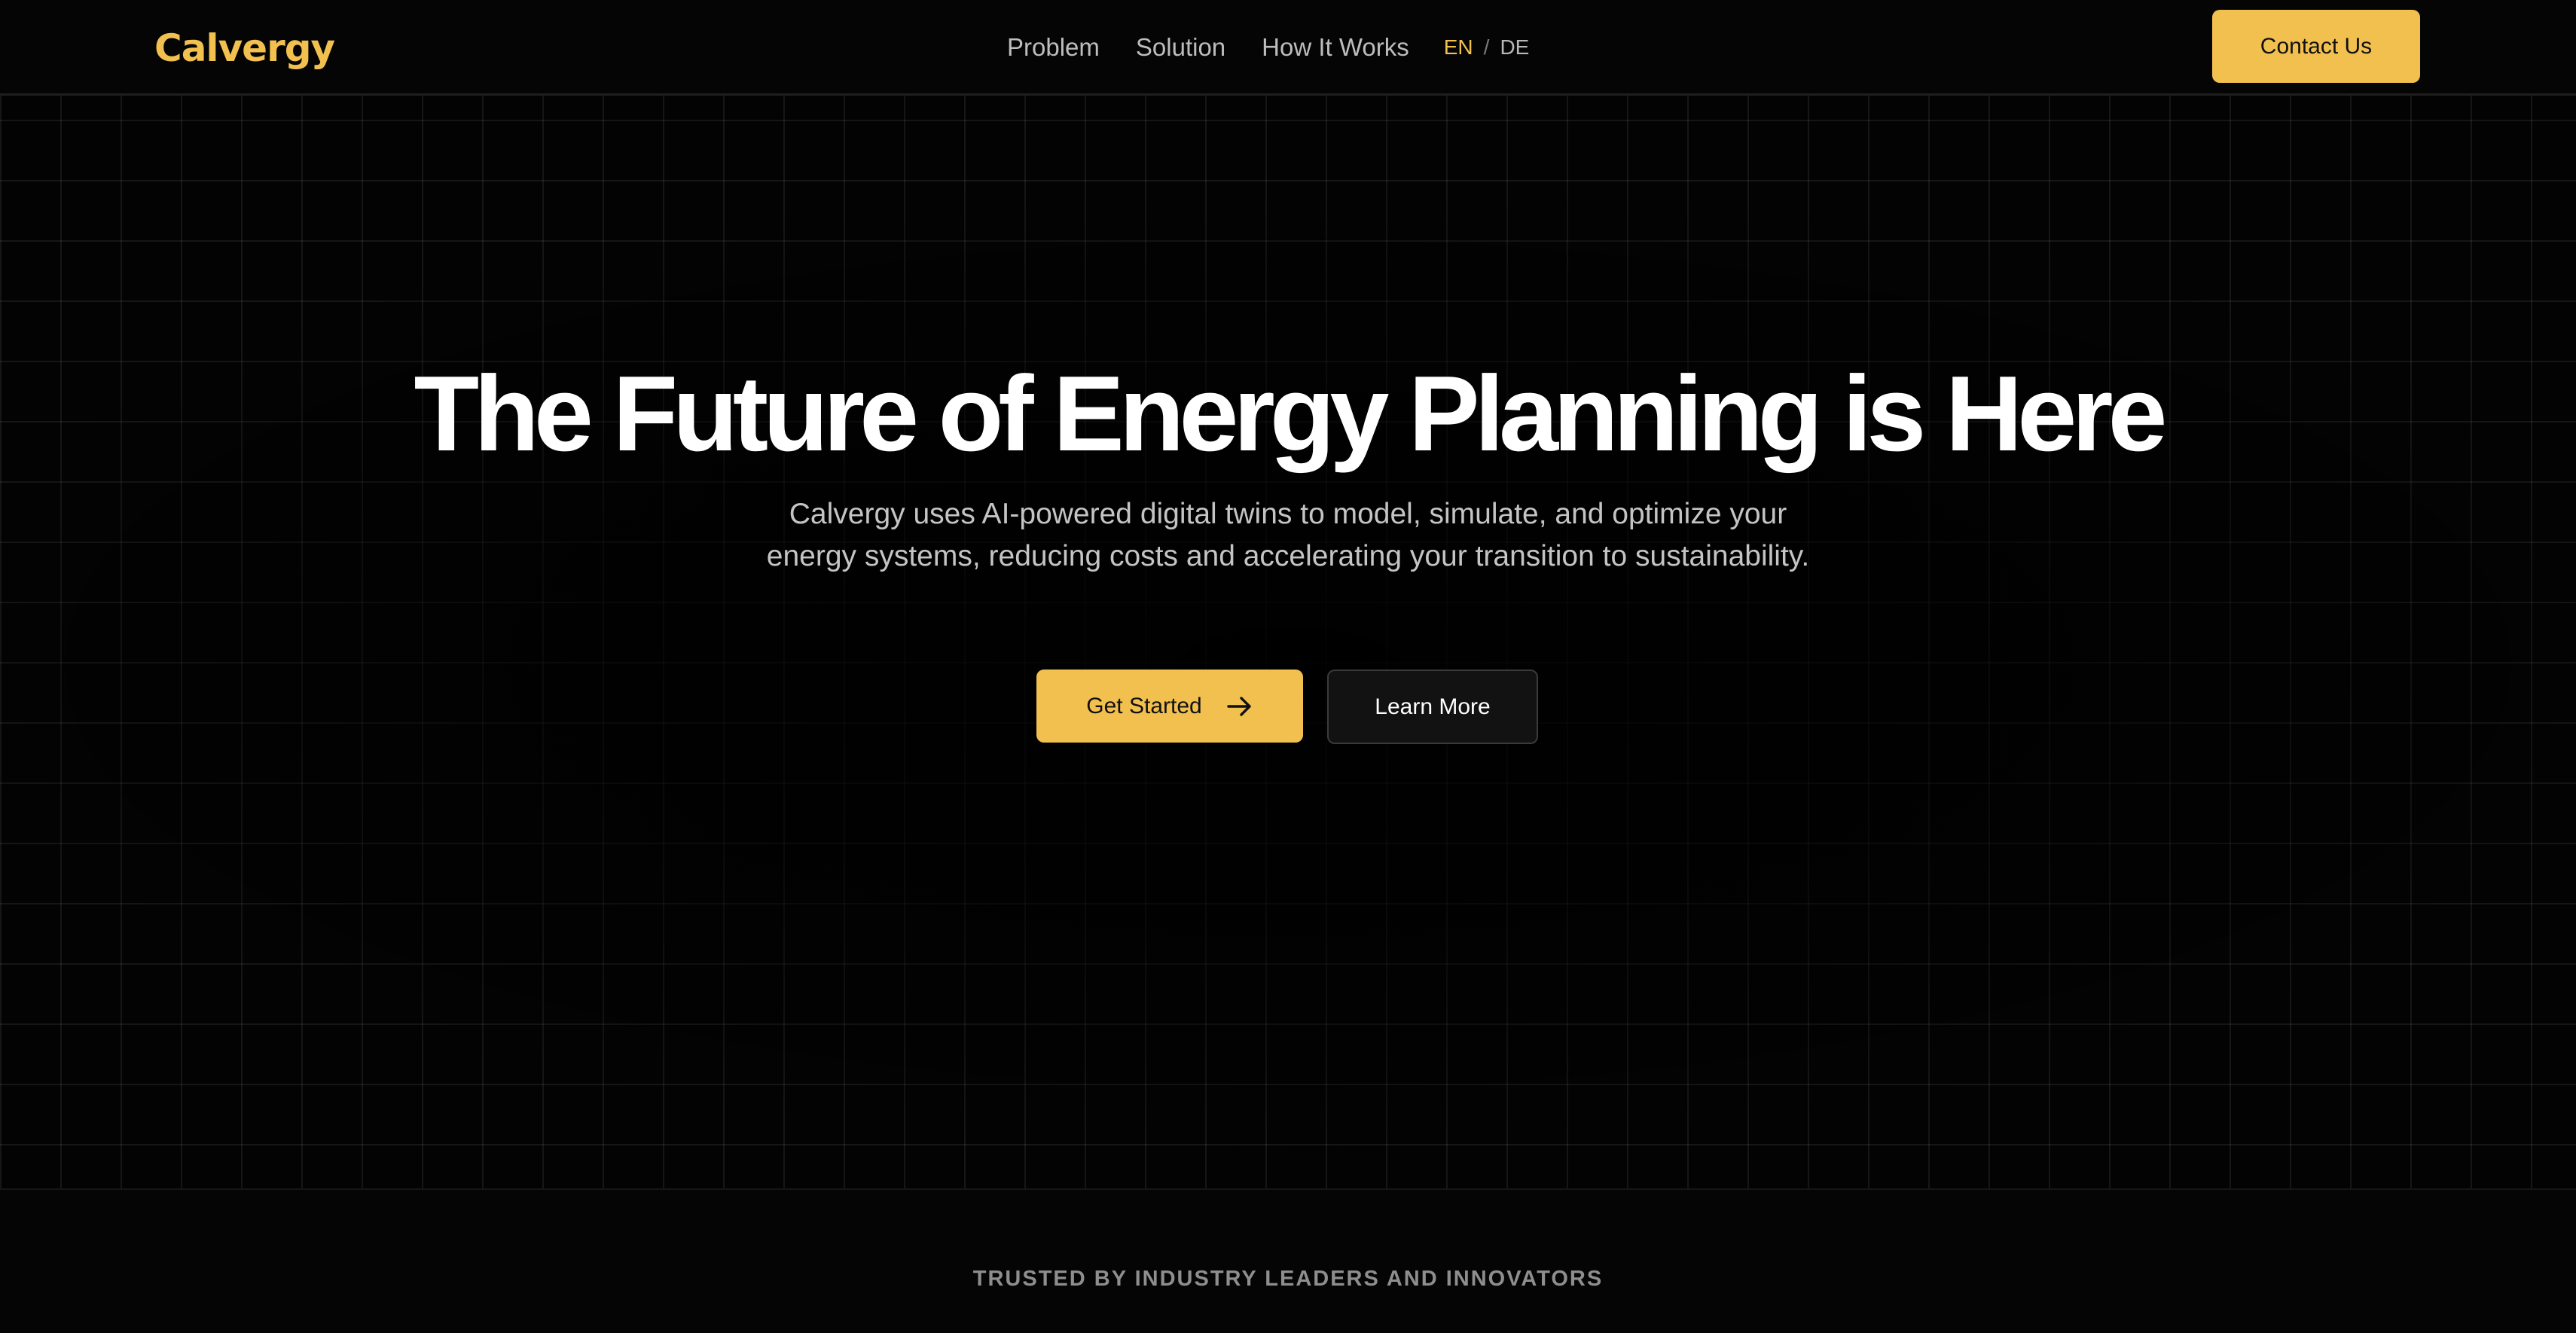 The width and height of the screenshot is (2576, 1333). I want to click on language-switcher: EN / DE, so click(1487, 47).